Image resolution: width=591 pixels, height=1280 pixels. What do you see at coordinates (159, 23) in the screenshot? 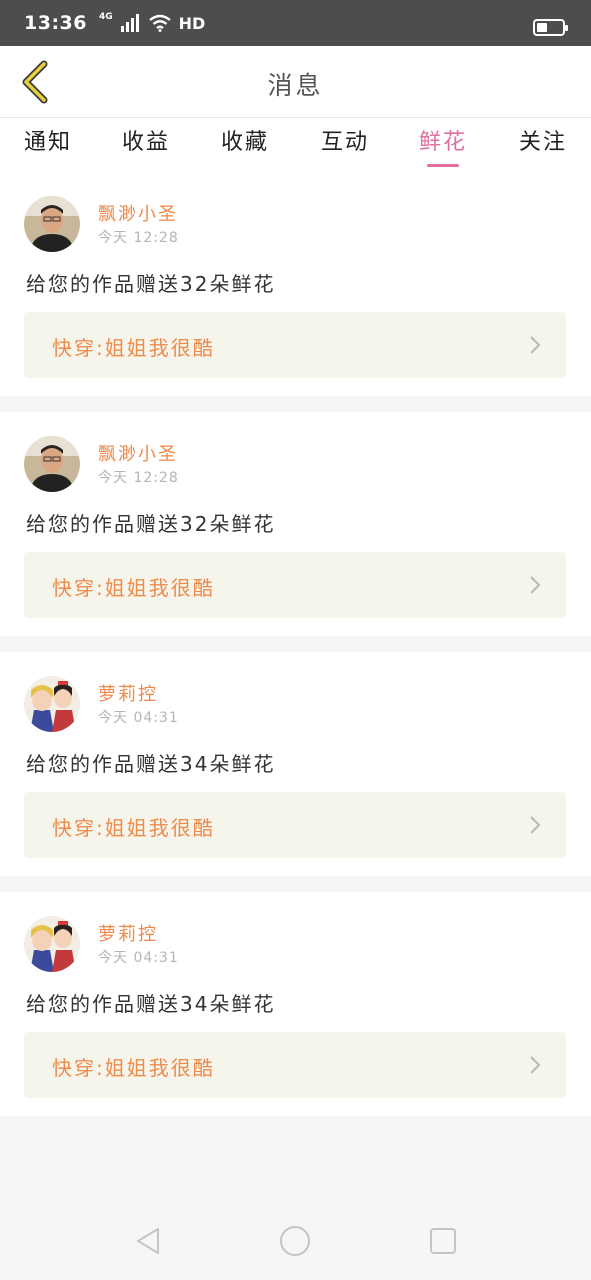
I see `wifi-icon` at bounding box center [159, 23].